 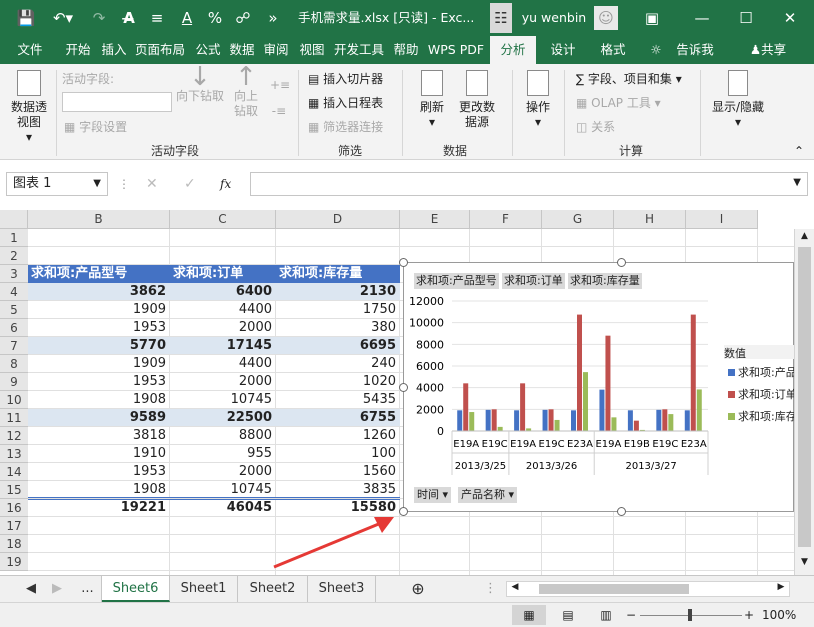 What do you see at coordinates (433, 495) in the screenshot?
I see `axis-field-button-time: 时间 ▾` at bounding box center [433, 495].